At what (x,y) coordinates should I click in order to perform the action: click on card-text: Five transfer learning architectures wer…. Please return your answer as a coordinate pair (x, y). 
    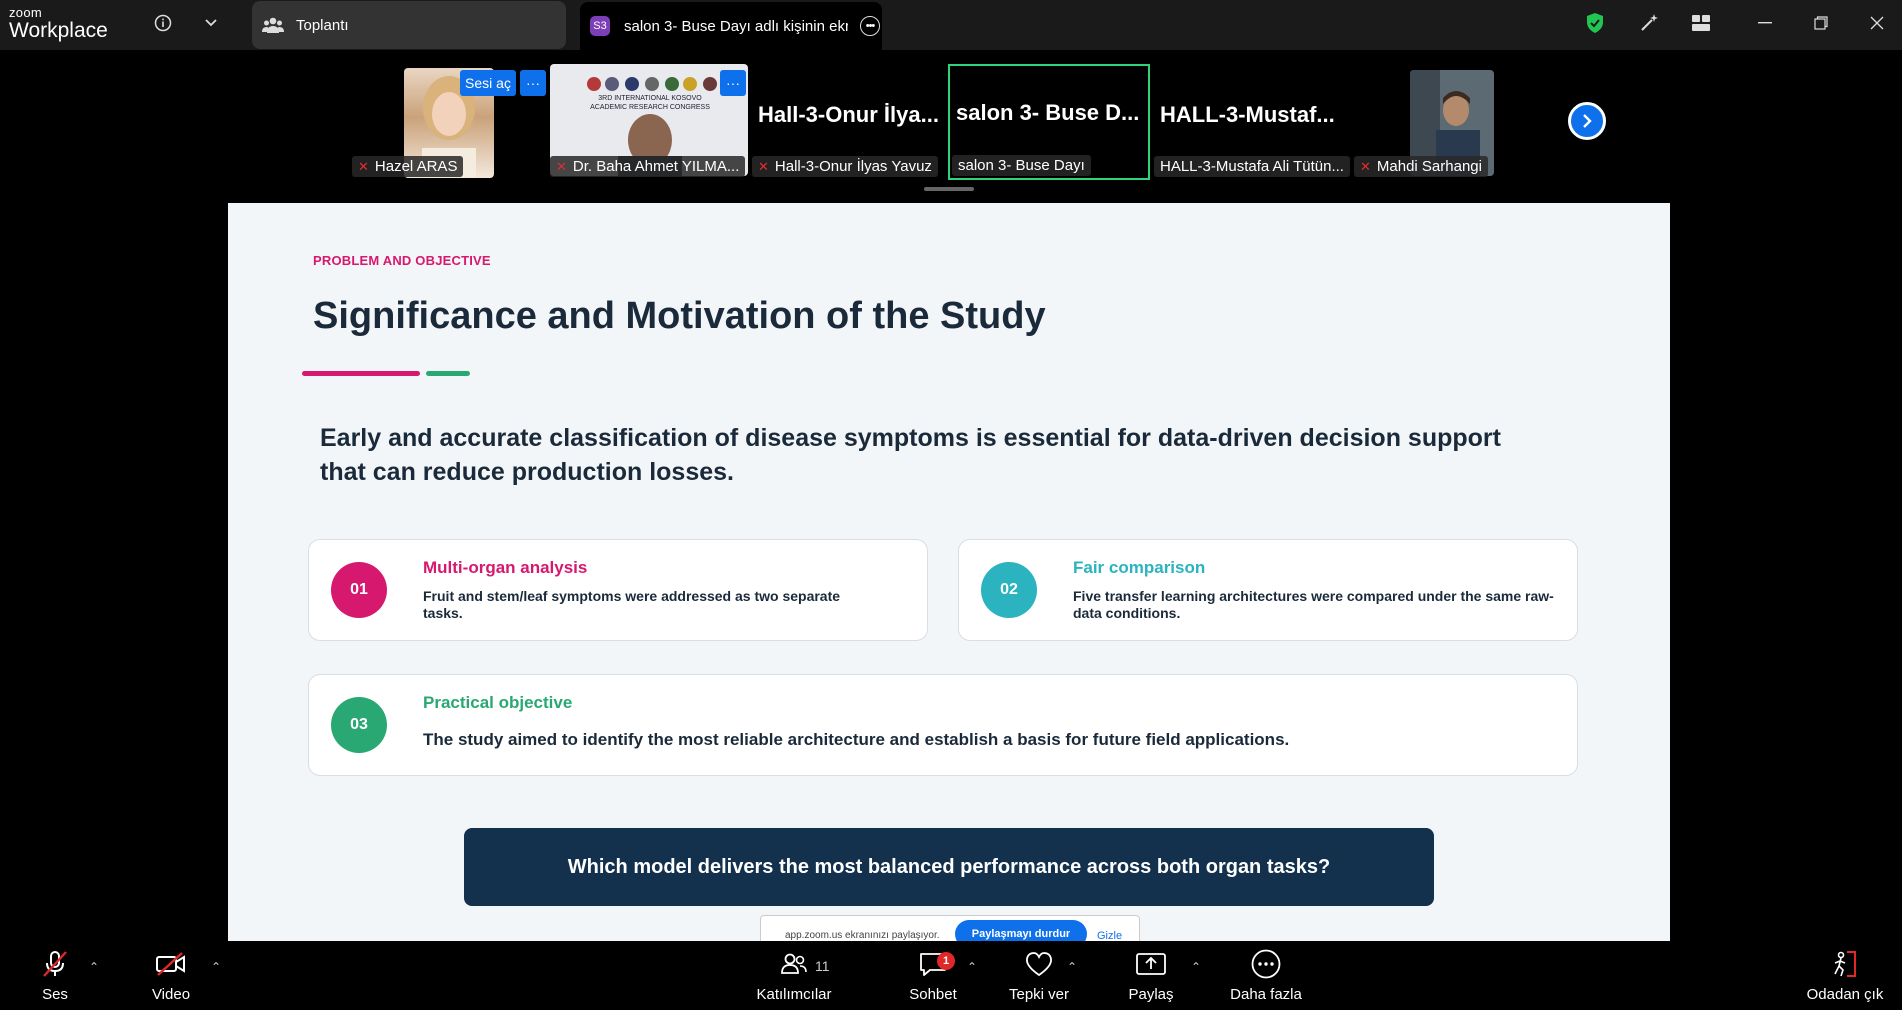
    Looking at the image, I should click on (1313, 604).